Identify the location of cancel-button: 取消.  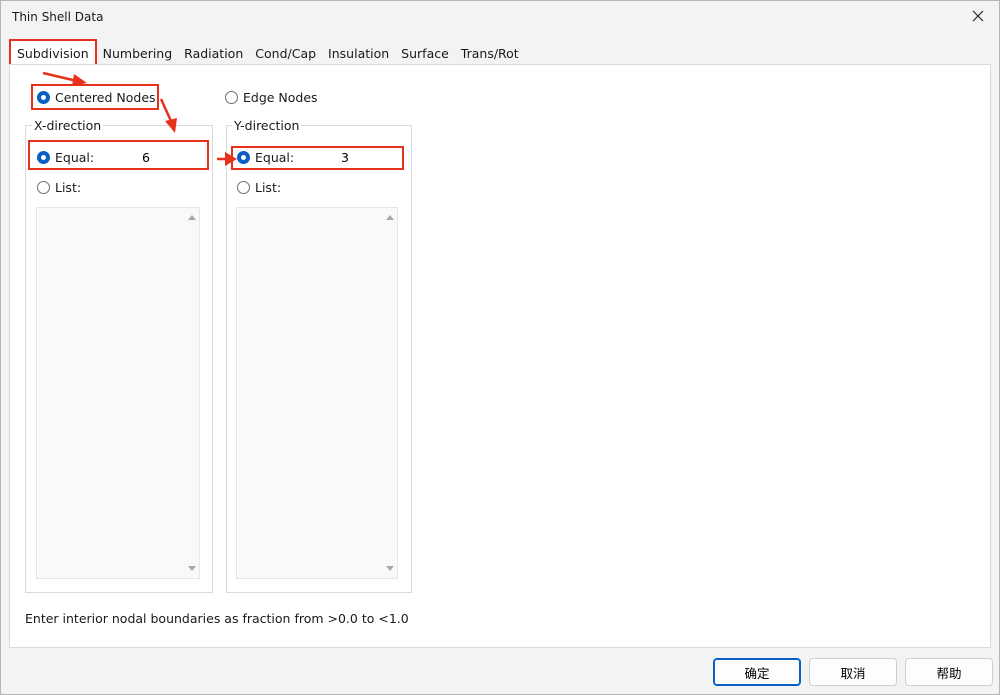
(853, 672).